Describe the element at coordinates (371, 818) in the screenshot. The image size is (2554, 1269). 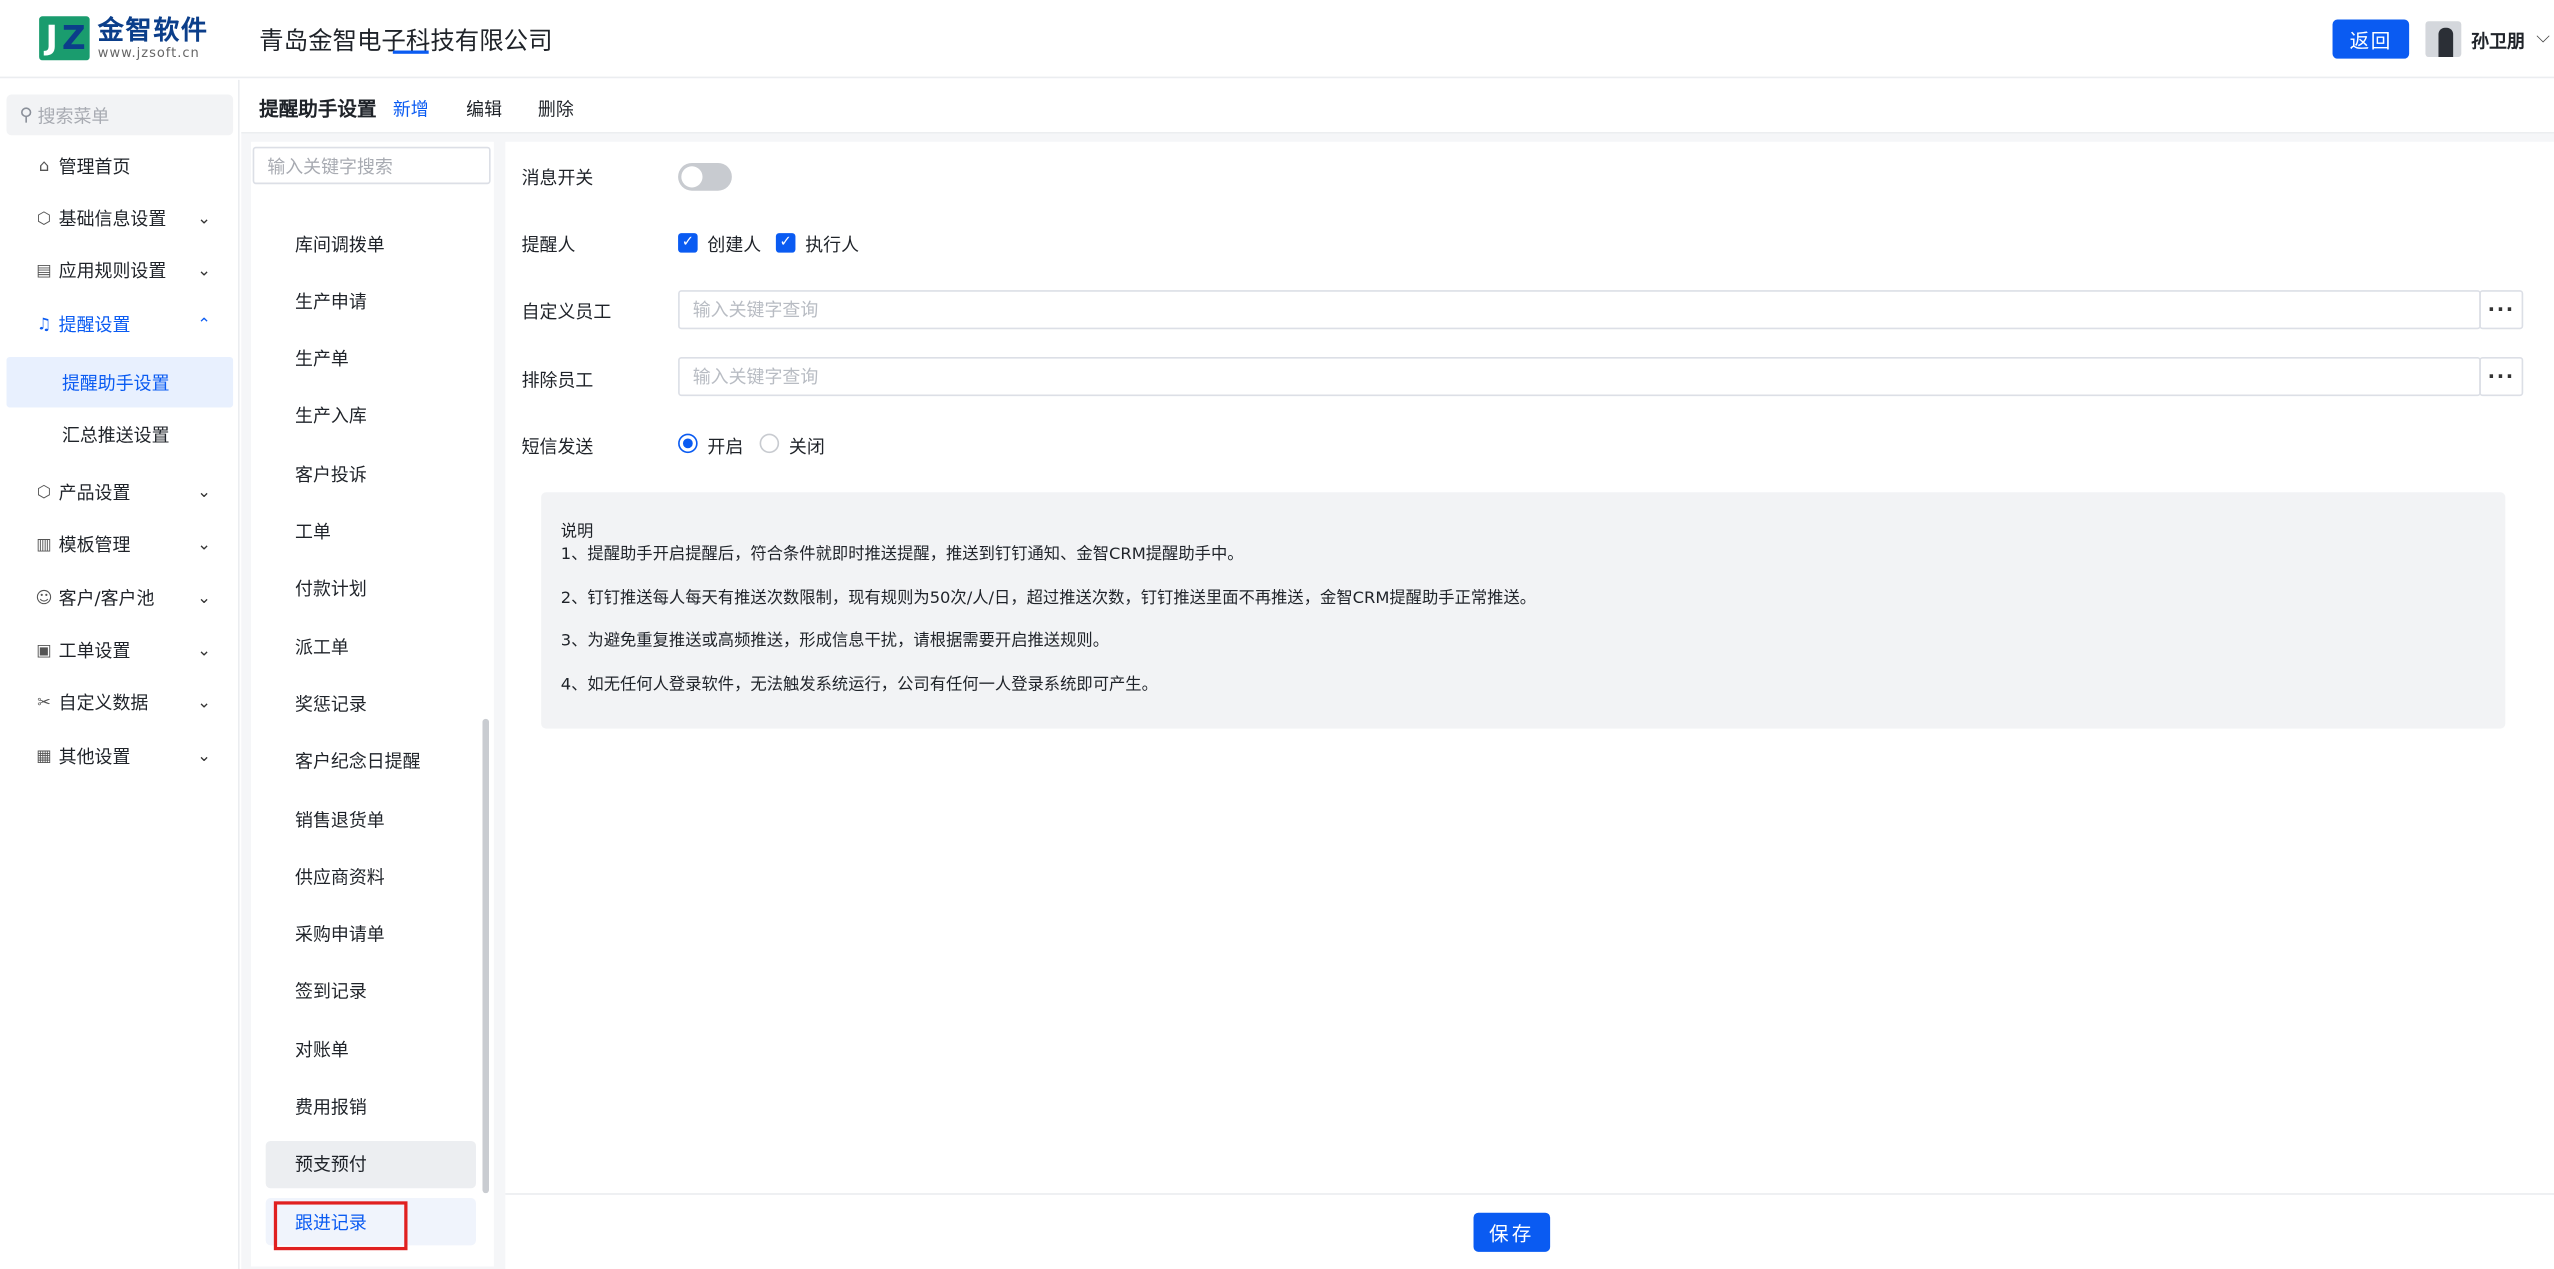
I see `list-item: 销售退货单` at that location.